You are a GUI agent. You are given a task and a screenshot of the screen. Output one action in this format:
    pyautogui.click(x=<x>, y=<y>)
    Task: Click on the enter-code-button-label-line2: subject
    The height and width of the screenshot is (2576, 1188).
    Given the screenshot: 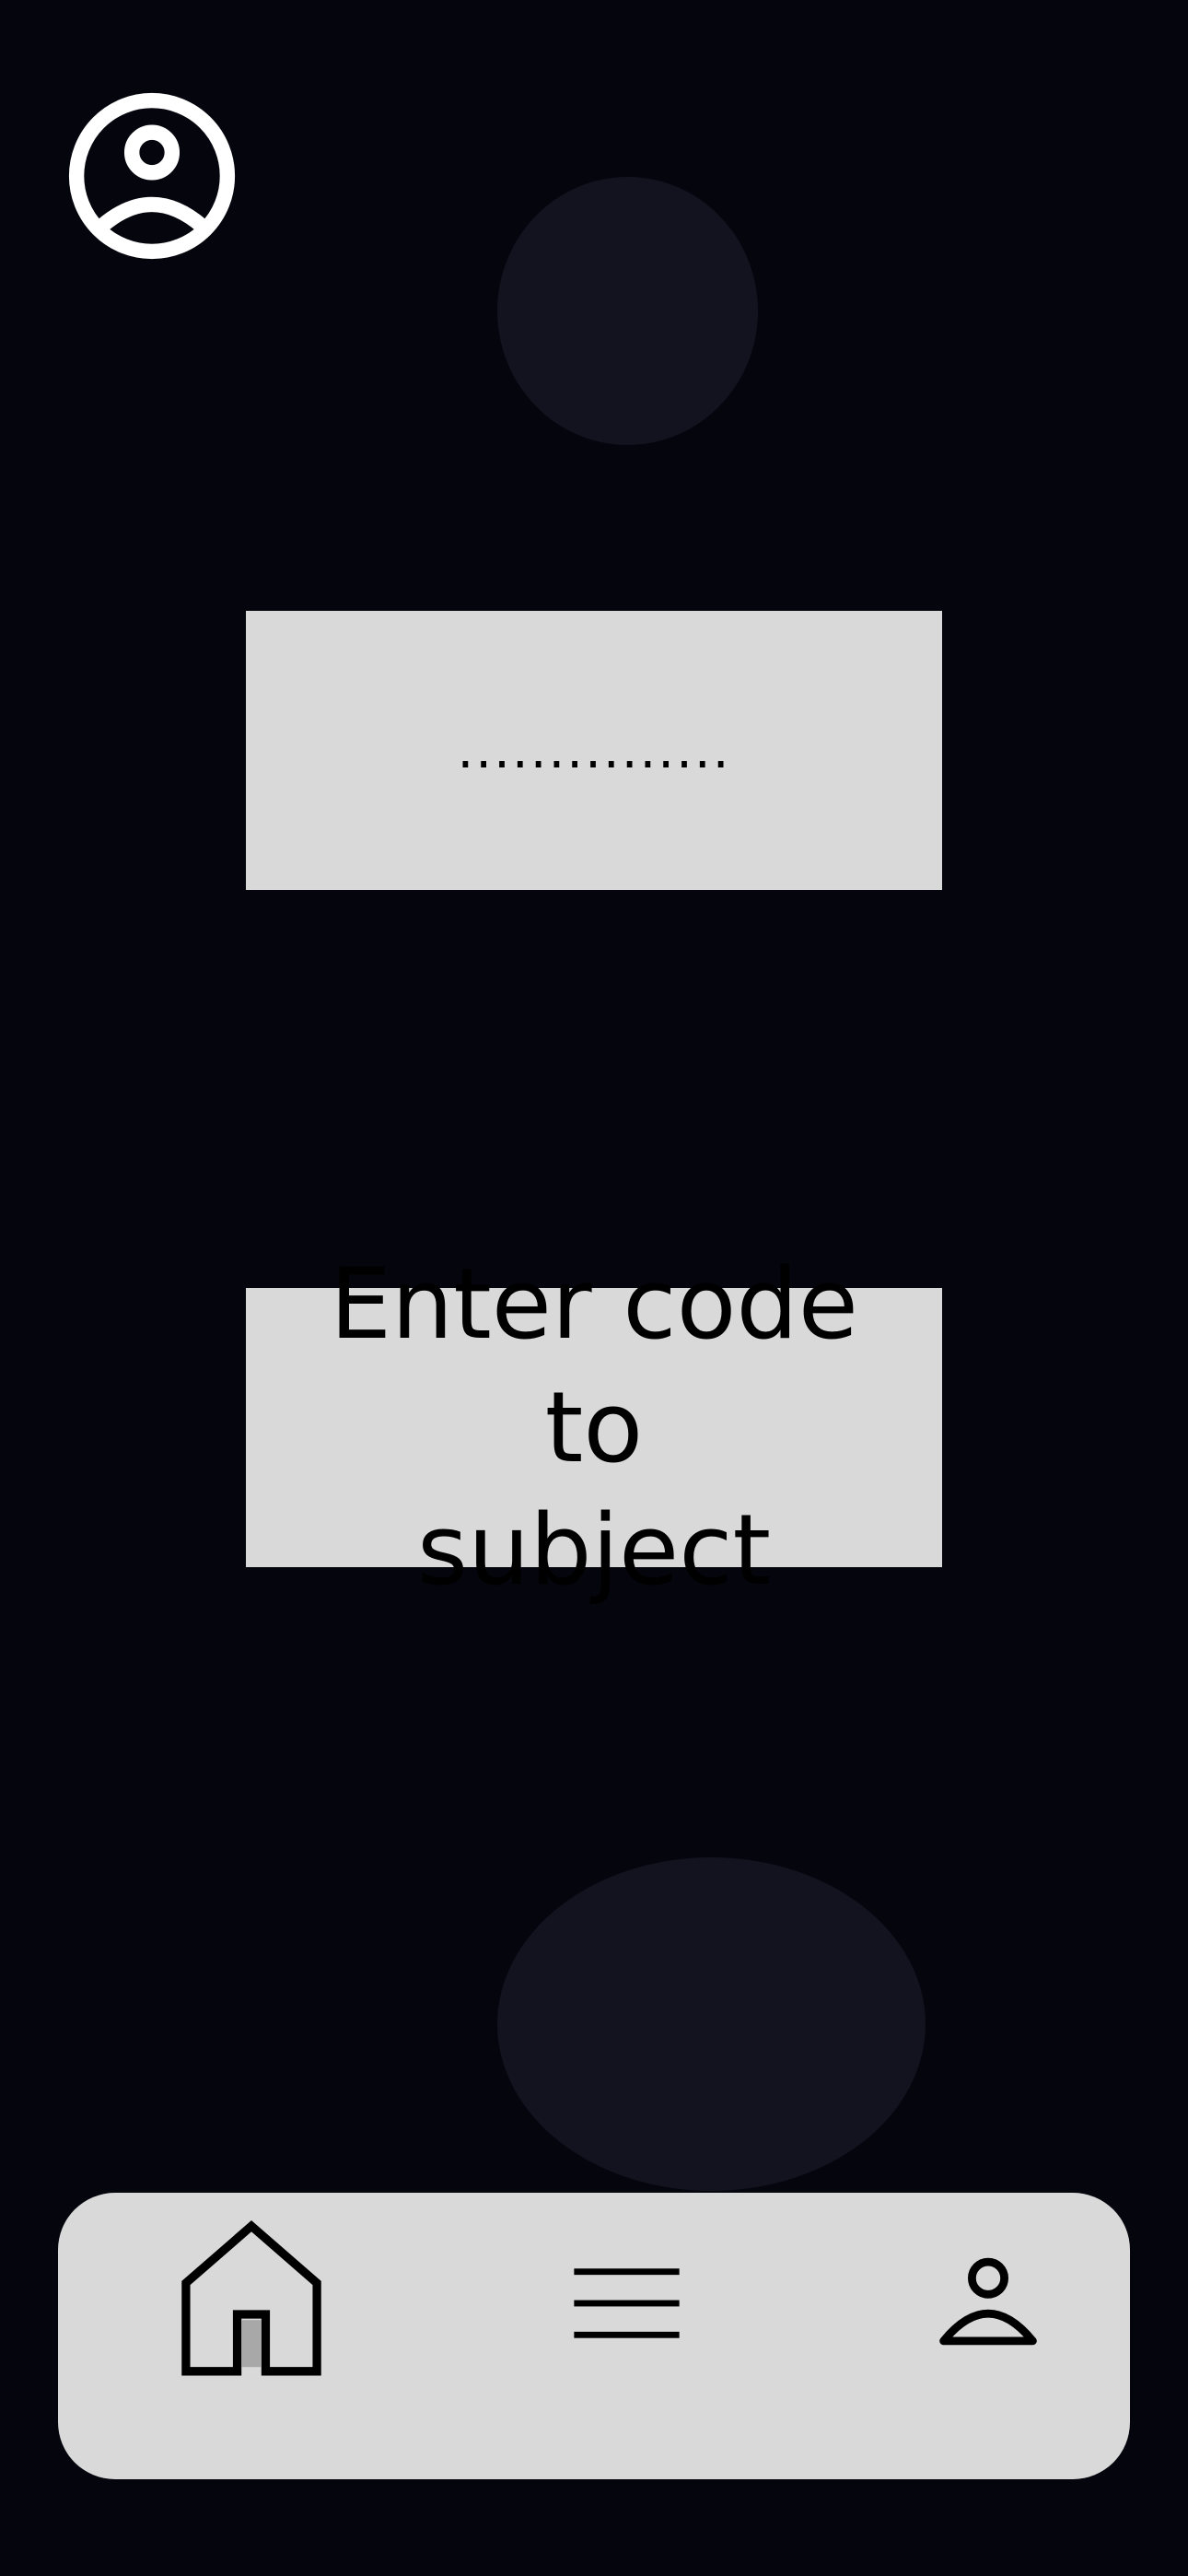 What is the action you would take?
    pyautogui.click(x=594, y=1550)
    